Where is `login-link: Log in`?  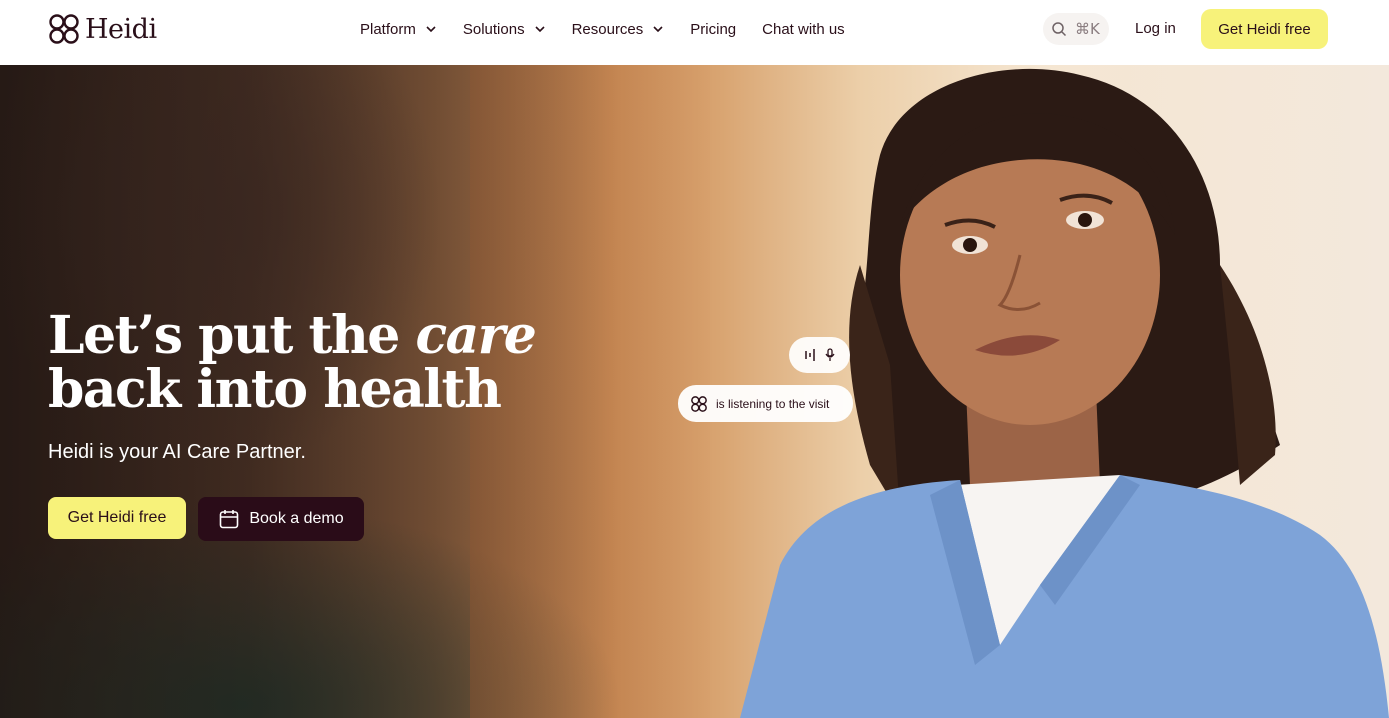 login-link: Log in is located at coordinates (1155, 28).